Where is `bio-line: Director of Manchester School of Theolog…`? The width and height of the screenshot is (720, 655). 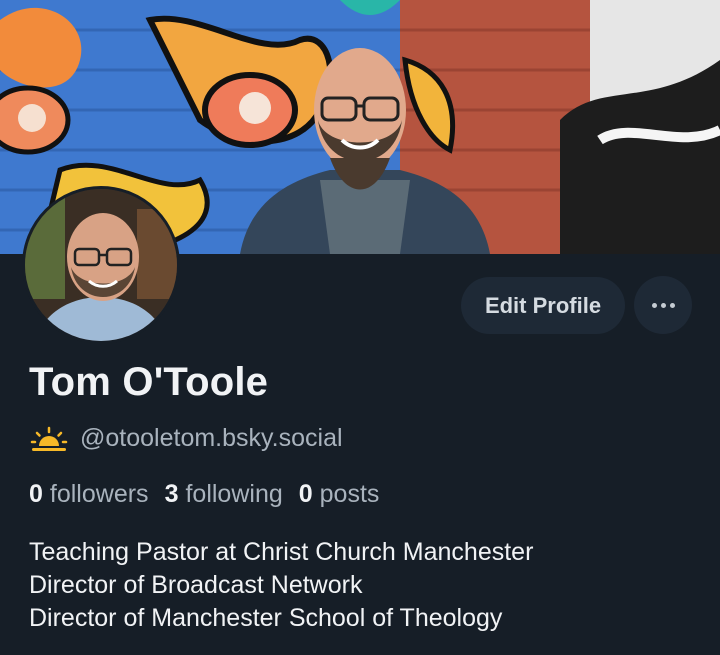 bio-line: Director of Manchester School of Theolog… is located at coordinates (266, 618).